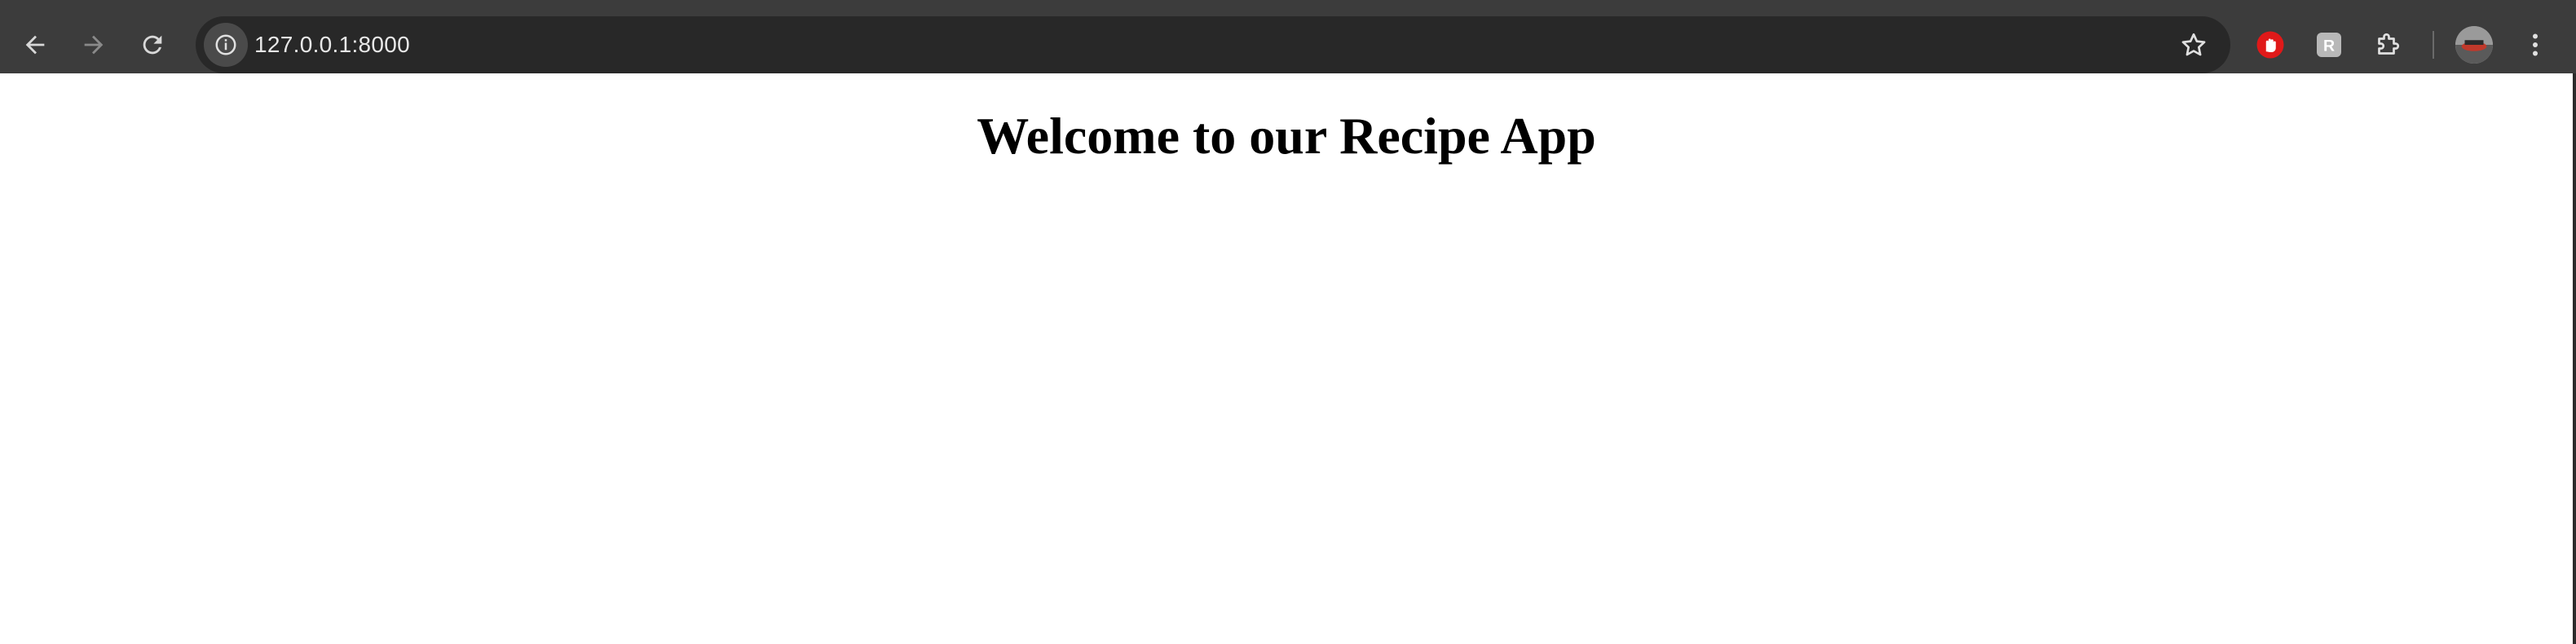 This screenshot has height=644, width=2576. What do you see at coordinates (1286, 136) in the screenshot?
I see `page-title: Welcome to our Recipe App` at bounding box center [1286, 136].